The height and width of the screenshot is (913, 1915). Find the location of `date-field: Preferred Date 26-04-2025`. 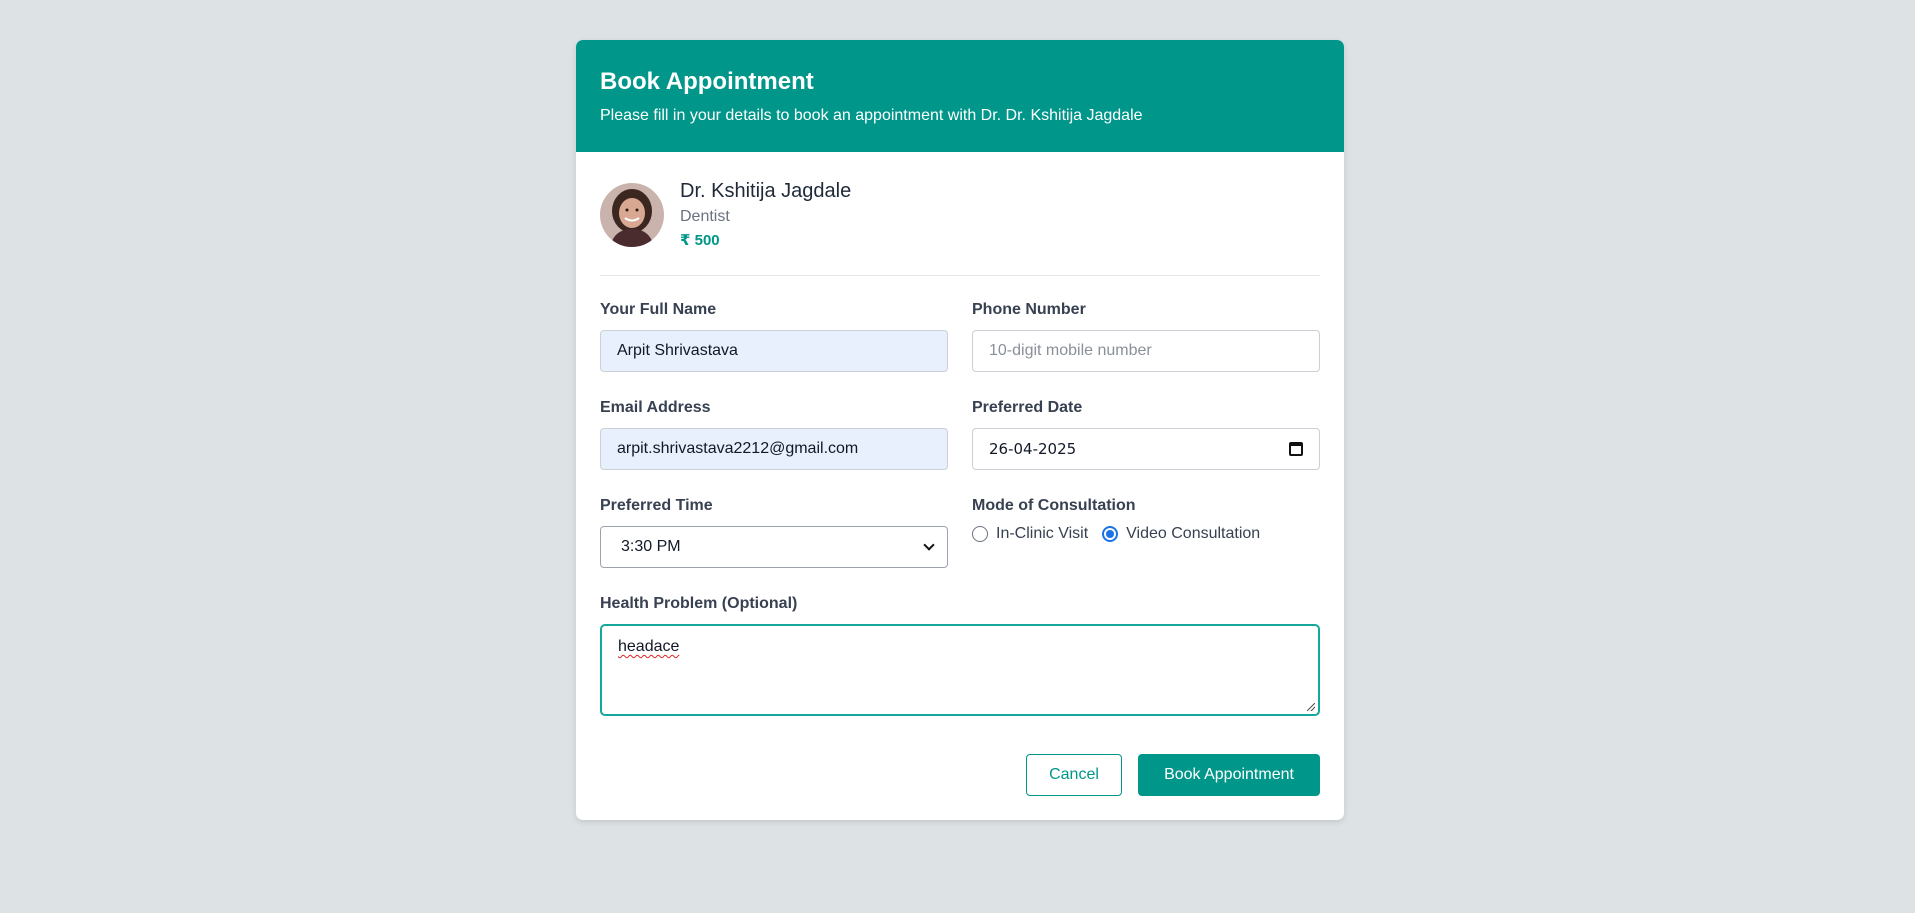

date-field: Preferred Date 26-04-2025 is located at coordinates (1146, 447).